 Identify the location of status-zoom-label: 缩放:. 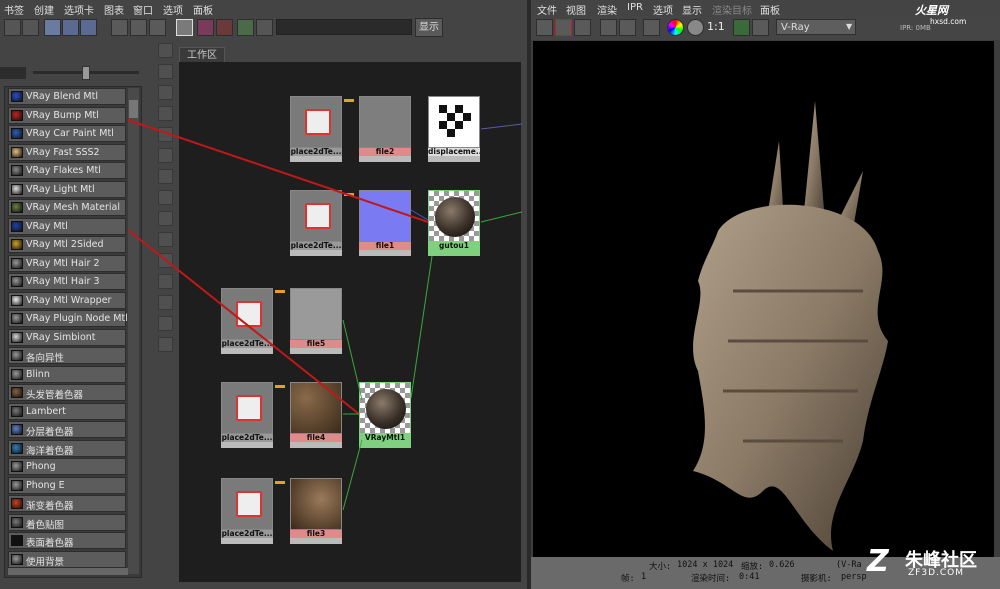
(752, 567).